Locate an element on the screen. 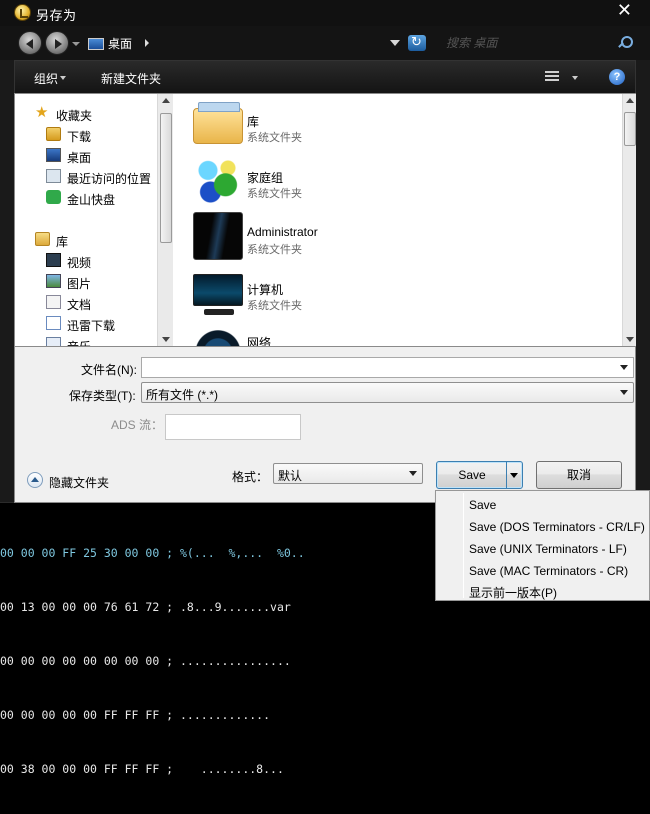 This screenshot has width=650, height=814. cancel-button: 取消 is located at coordinates (579, 475).